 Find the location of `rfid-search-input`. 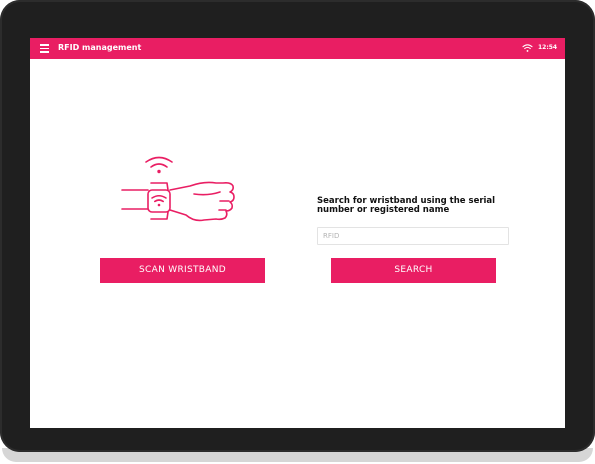

rfid-search-input is located at coordinates (413, 236).